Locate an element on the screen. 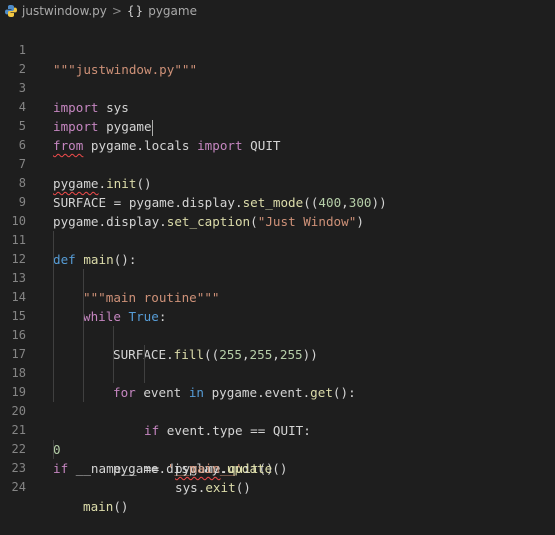 This screenshot has width=555, height=535. code-line: 4 import pygame is located at coordinates (277, 107).